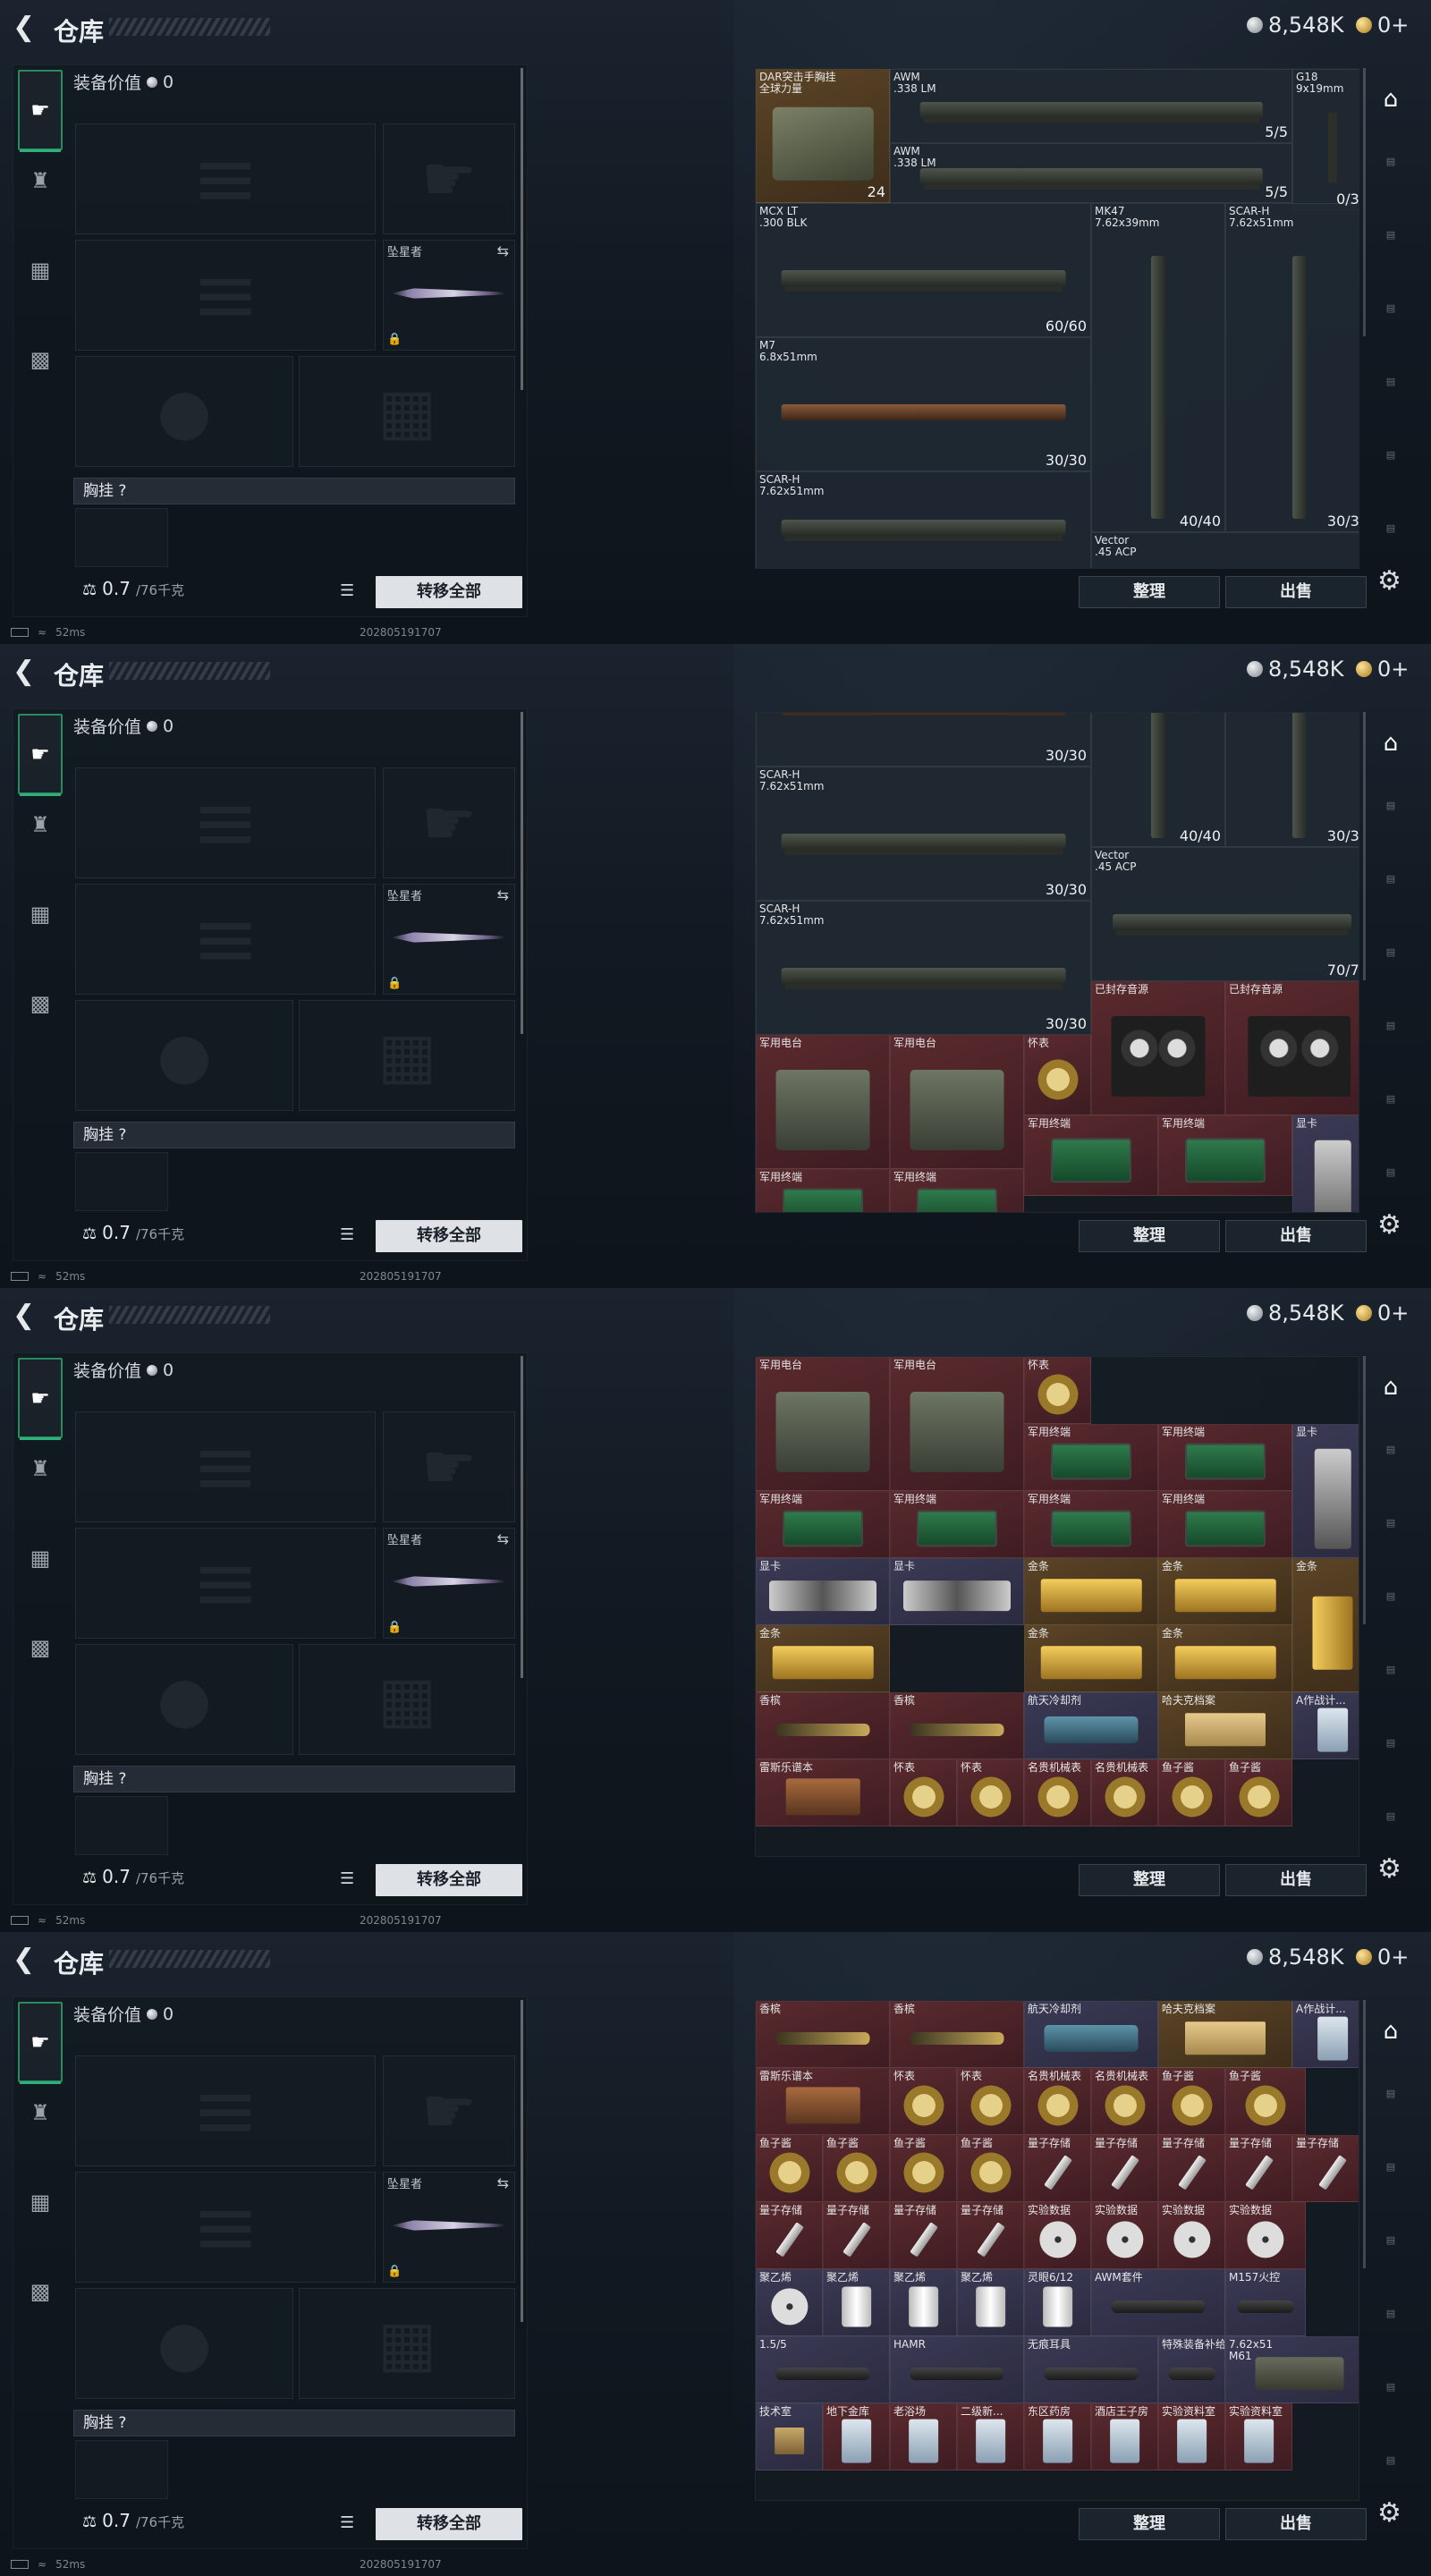 The width and height of the screenshot is (1431, 2576). Describe the element at coordinates (1389, 1869) in the screenshot. I see `settings-gear-icon: ⚙` at that location.